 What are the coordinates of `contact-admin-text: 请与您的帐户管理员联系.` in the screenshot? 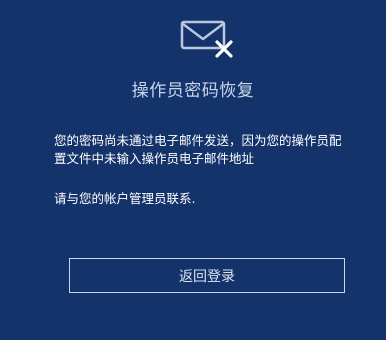 It's located at (125, 198).